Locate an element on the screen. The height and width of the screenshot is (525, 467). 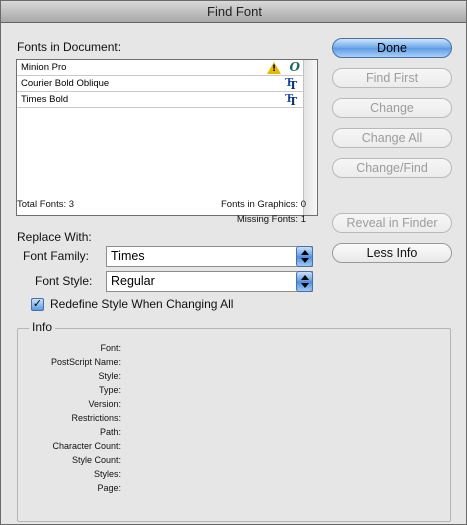
warning-icon: ! is located at coordinates (274, 68).